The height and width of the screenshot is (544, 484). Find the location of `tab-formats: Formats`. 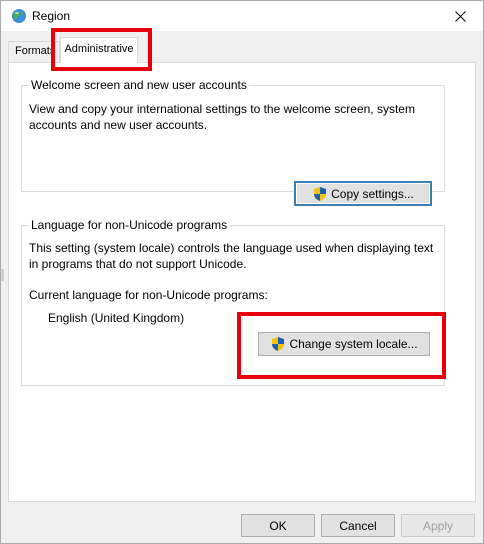

tab-formats: Formats is located at coordinates (34, 51).